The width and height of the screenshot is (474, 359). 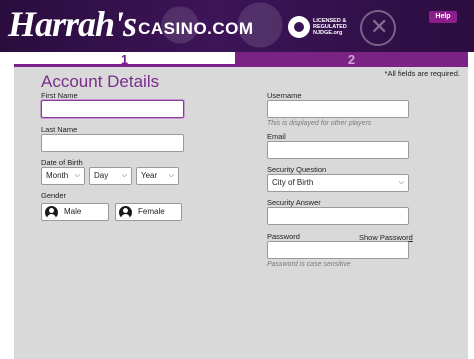 What do you see at coordinates (338, 183) in the screenshot?
I see `security-question-select: City of Birth ⌵` at bounding box center [338, 183].